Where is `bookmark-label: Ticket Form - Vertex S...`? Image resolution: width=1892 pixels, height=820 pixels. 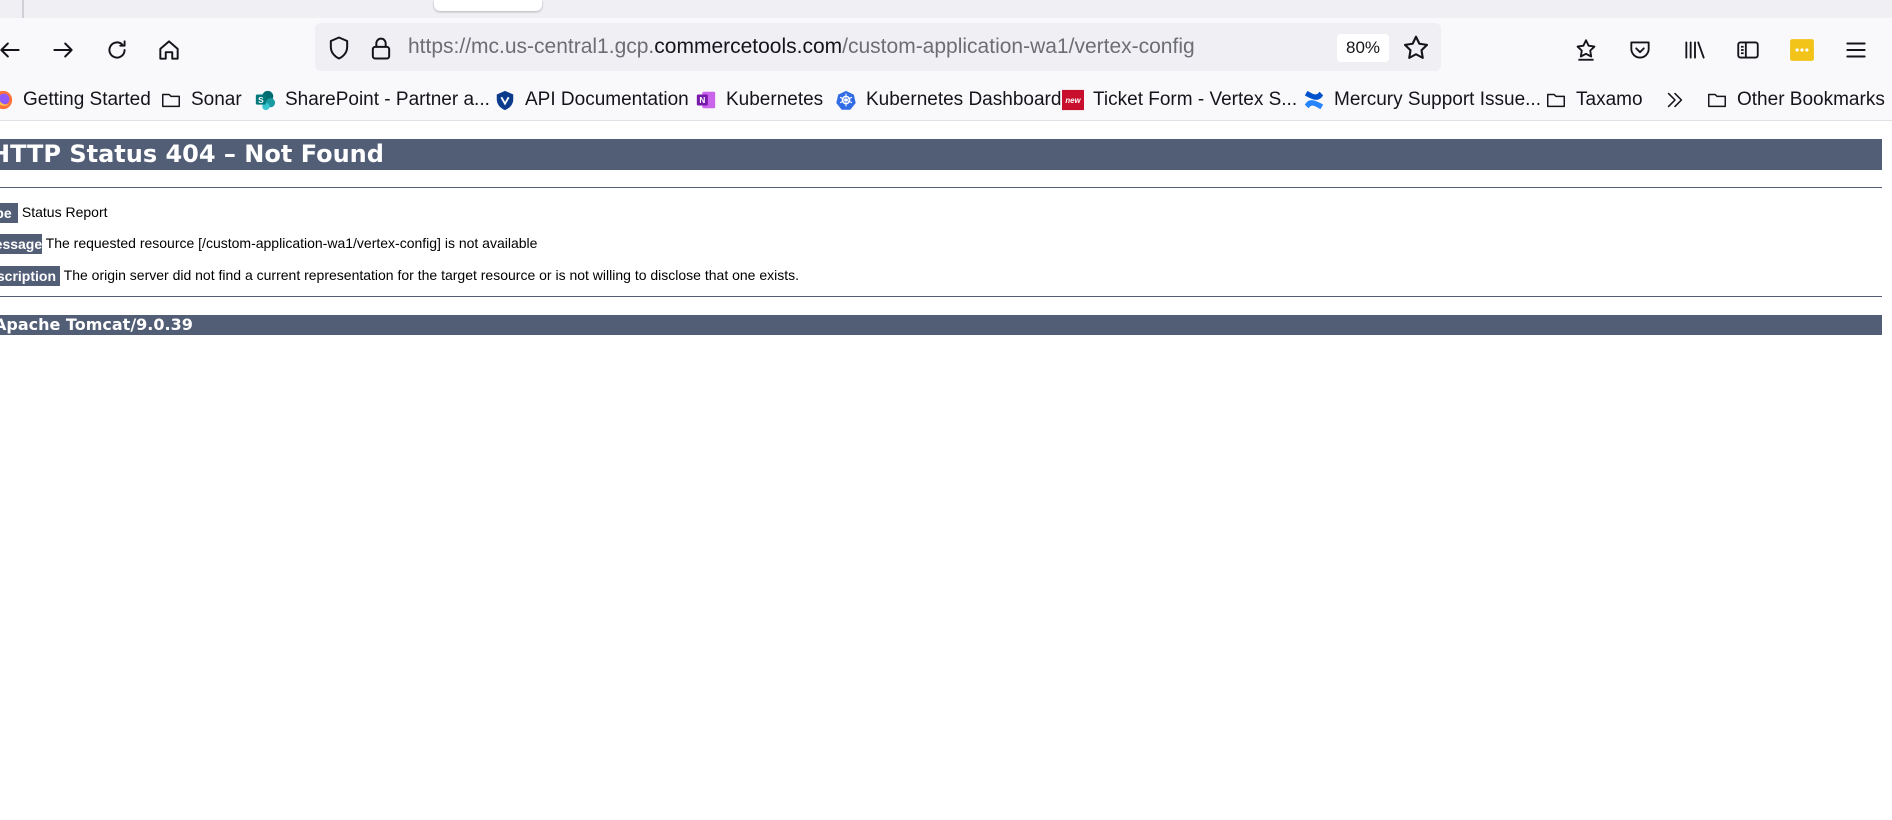 bookmark-label: Ticket Form - Vertex S... is located at coordinates (1195, 99).